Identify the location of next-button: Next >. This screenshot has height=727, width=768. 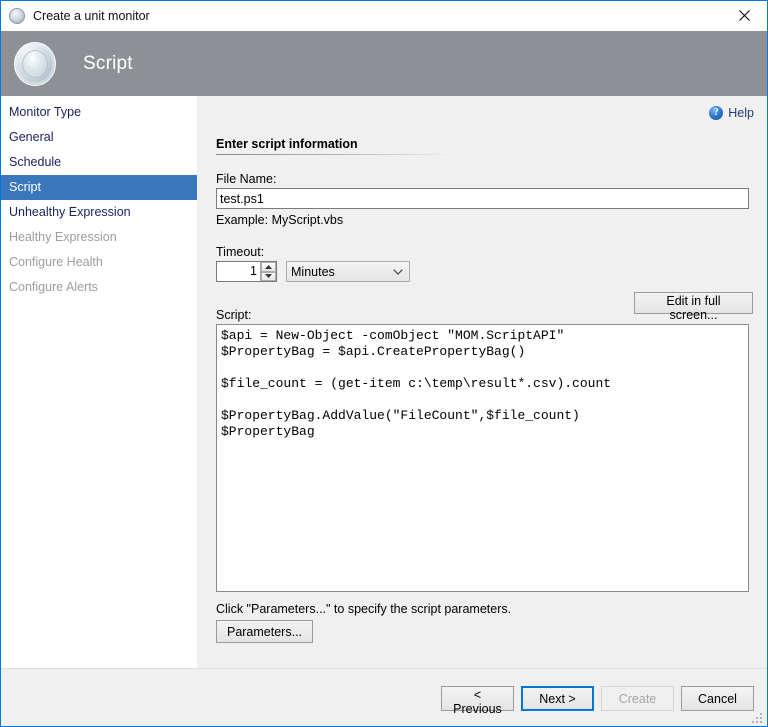
(557, 698).